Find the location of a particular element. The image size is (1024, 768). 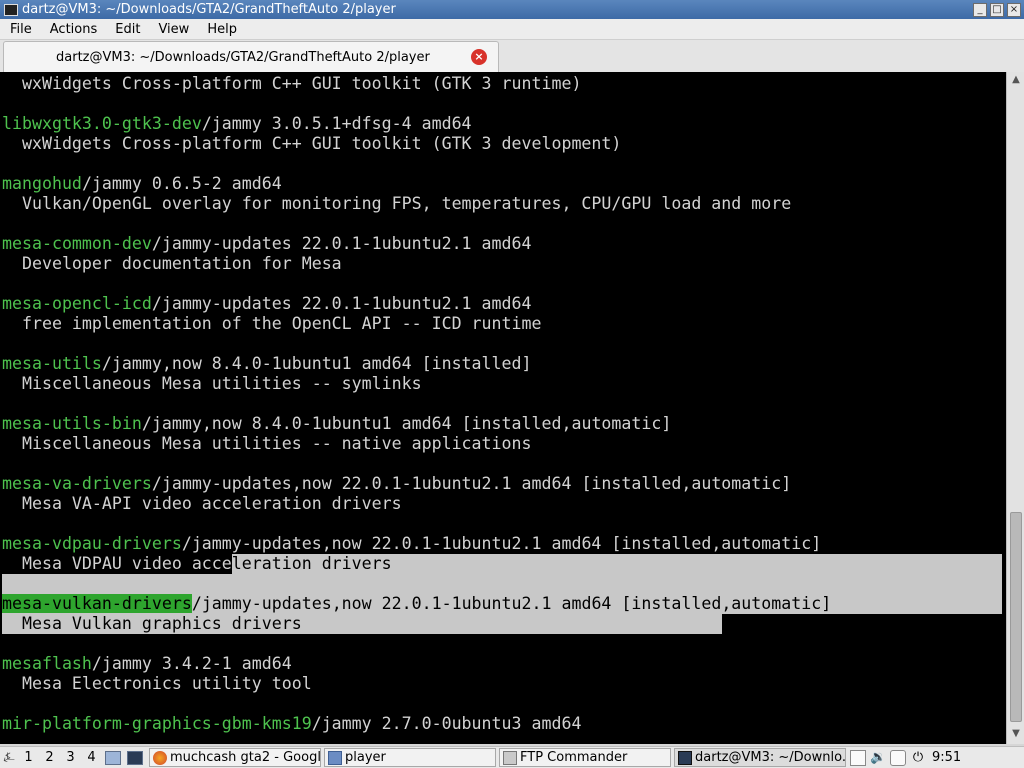

package-info: /jammy 0.6.5-2 amd64 is located at coordinates (181, 183).